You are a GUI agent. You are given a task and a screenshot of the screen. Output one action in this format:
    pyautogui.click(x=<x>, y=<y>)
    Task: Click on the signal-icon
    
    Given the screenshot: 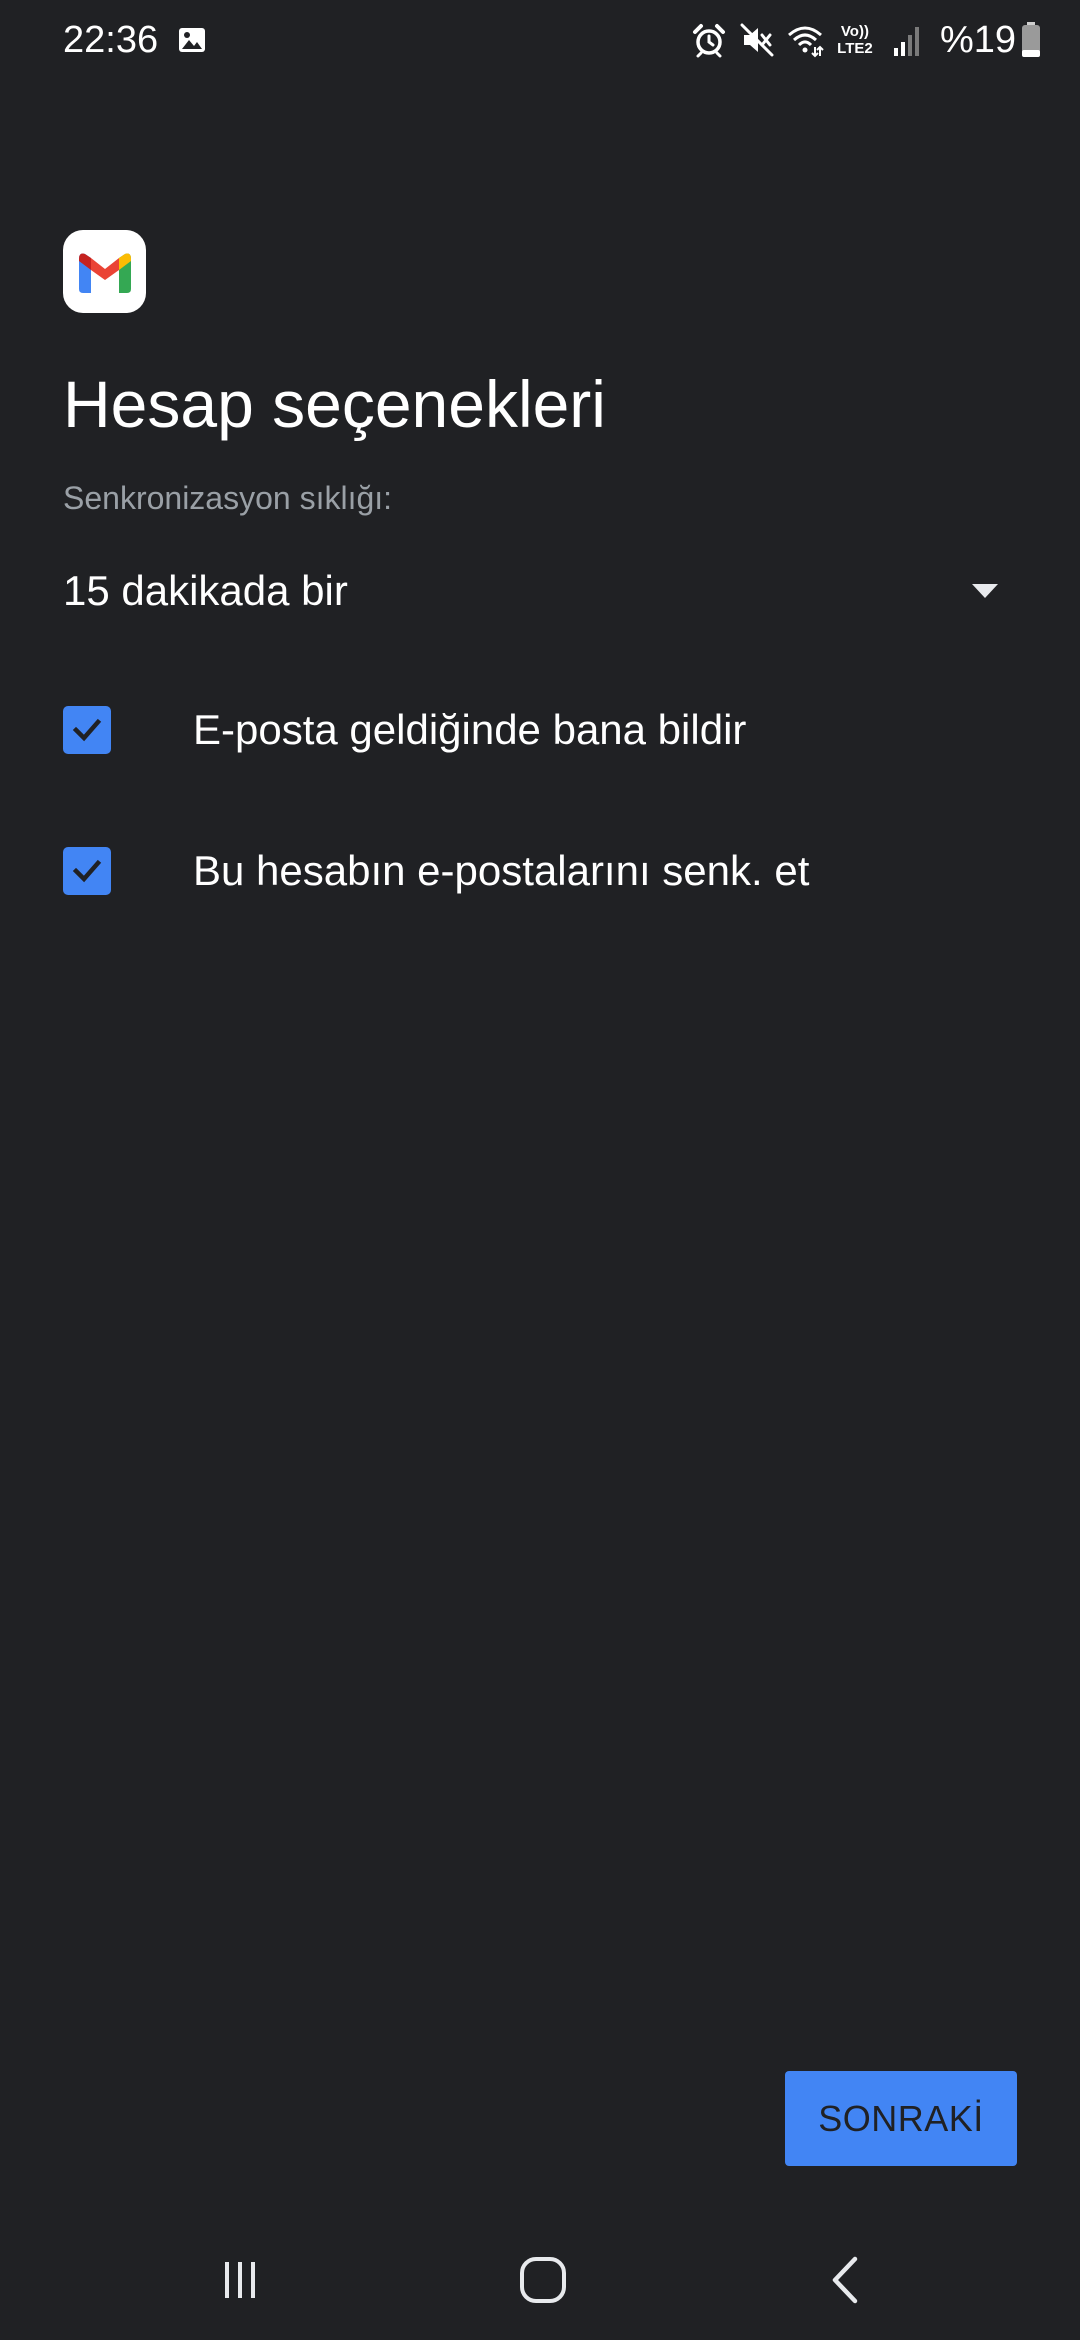 What is the action you would take?
    pyautogui.click(x=906, y=41)
    